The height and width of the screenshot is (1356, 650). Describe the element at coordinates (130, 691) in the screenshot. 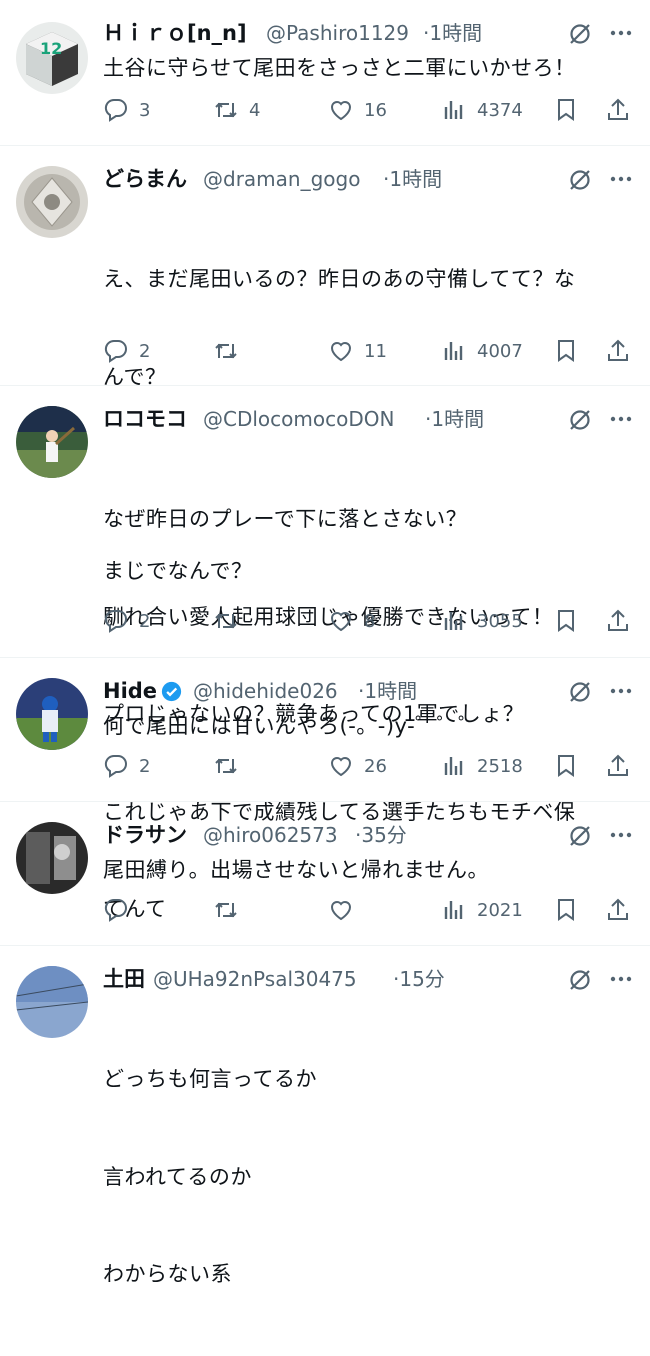

I see `display-name: Hide` at that location.